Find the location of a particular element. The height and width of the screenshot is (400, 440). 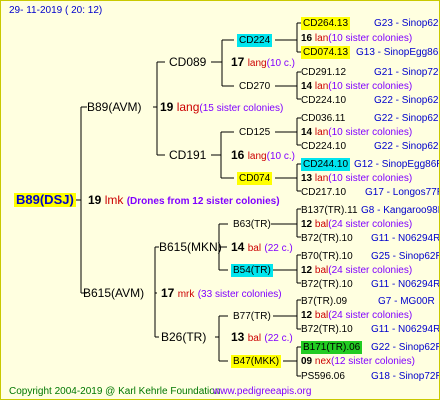

l3-node: B77(TR) is located at coordinates (252, 316).